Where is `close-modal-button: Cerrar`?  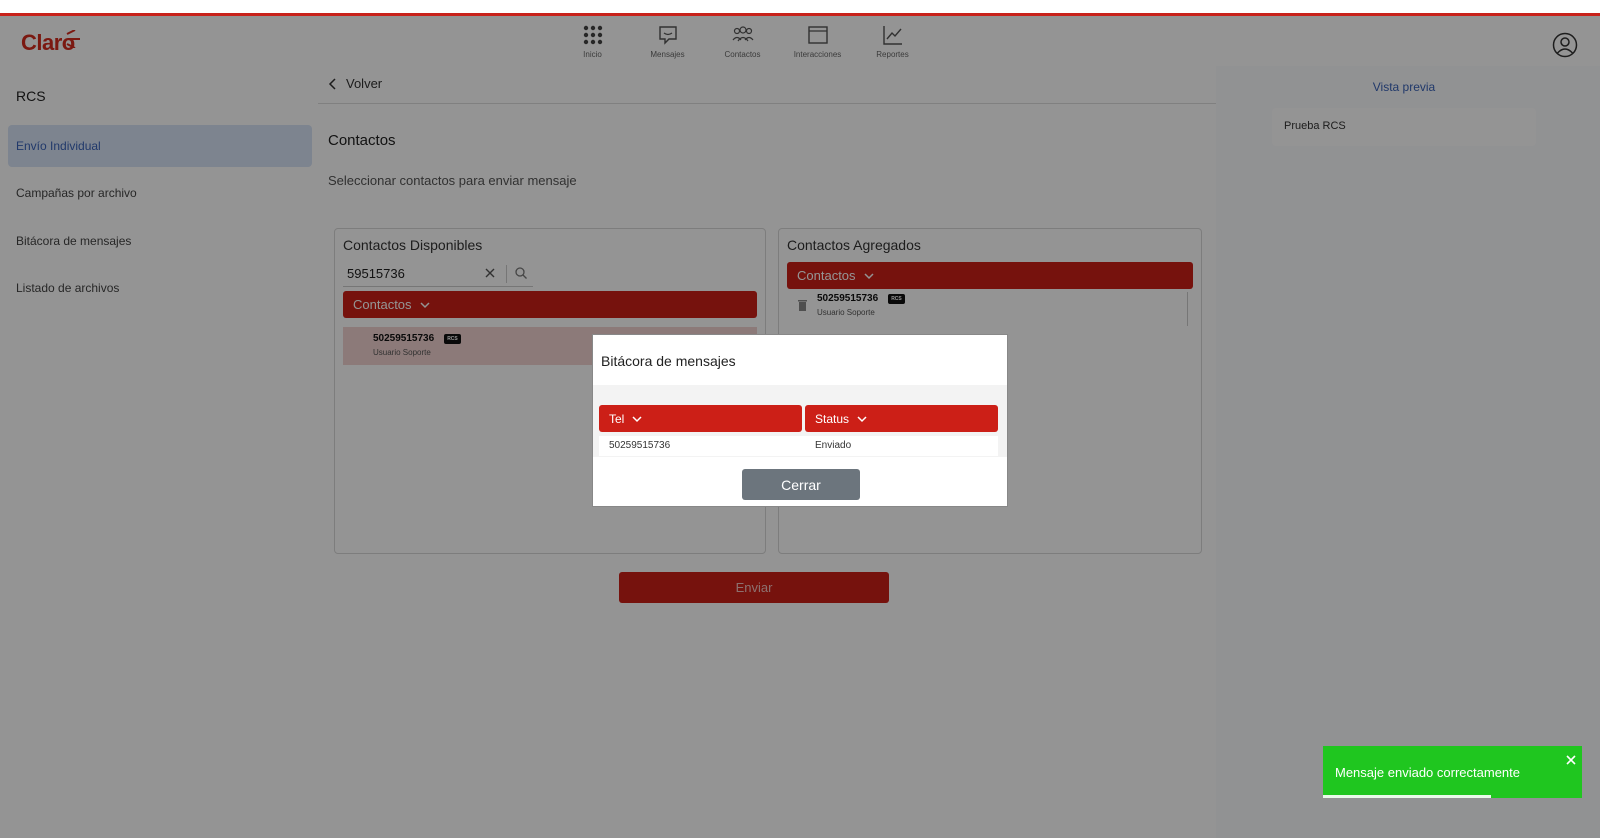
close-modal-button: Cerrar is located at coordinates (801, 484).